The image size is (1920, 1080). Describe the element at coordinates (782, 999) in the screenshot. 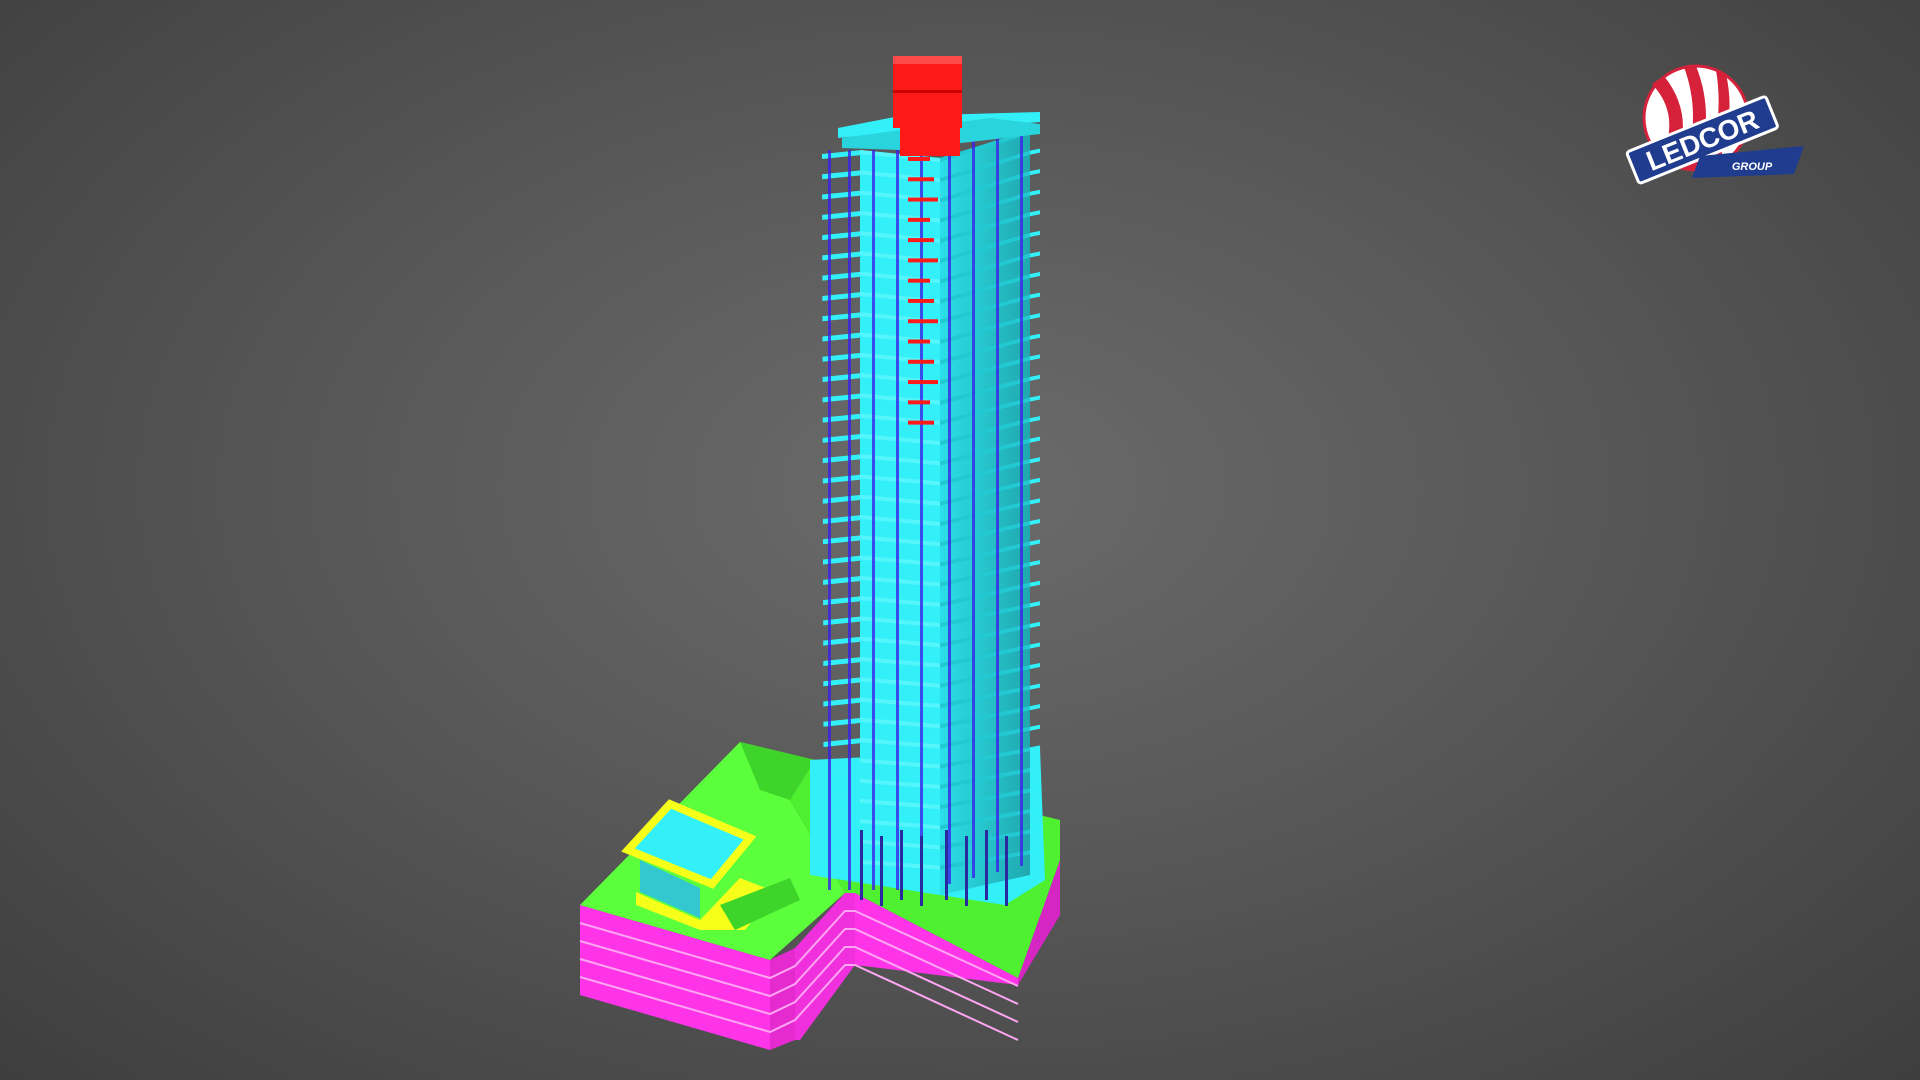

I see `parkade-front-mid` at that location.